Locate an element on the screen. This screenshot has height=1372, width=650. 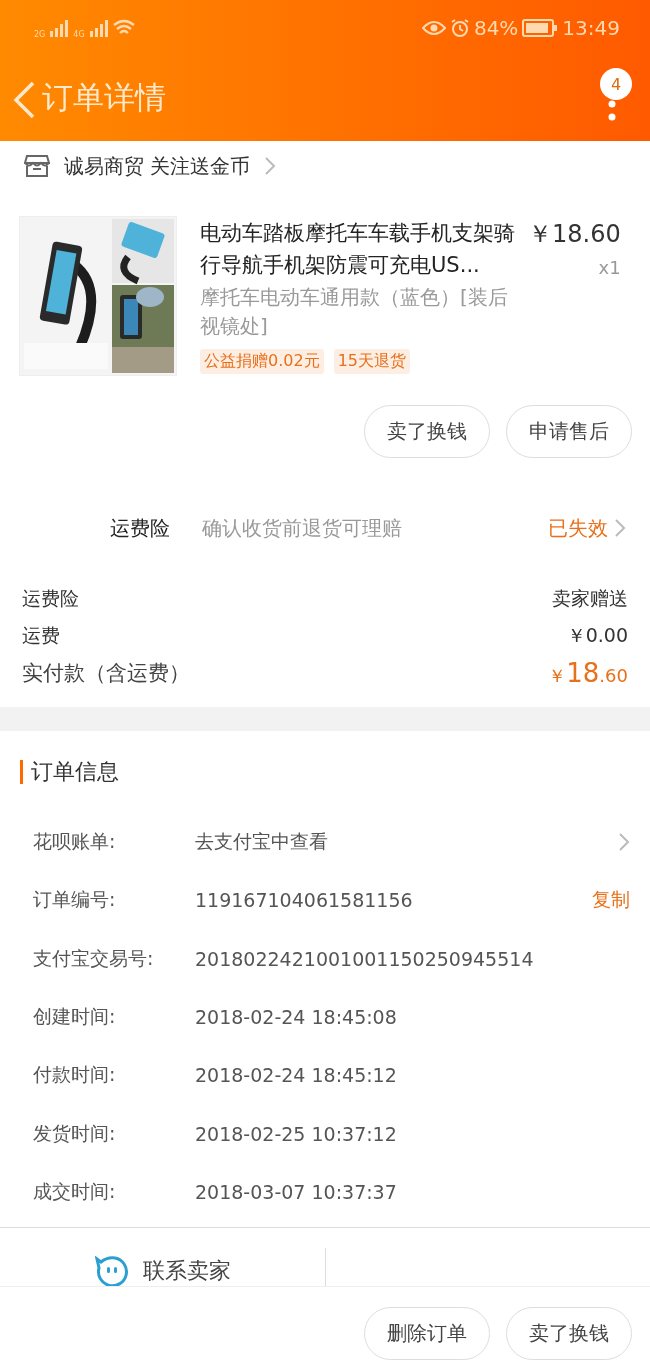
more-icon is located at coordinates (612, 111).